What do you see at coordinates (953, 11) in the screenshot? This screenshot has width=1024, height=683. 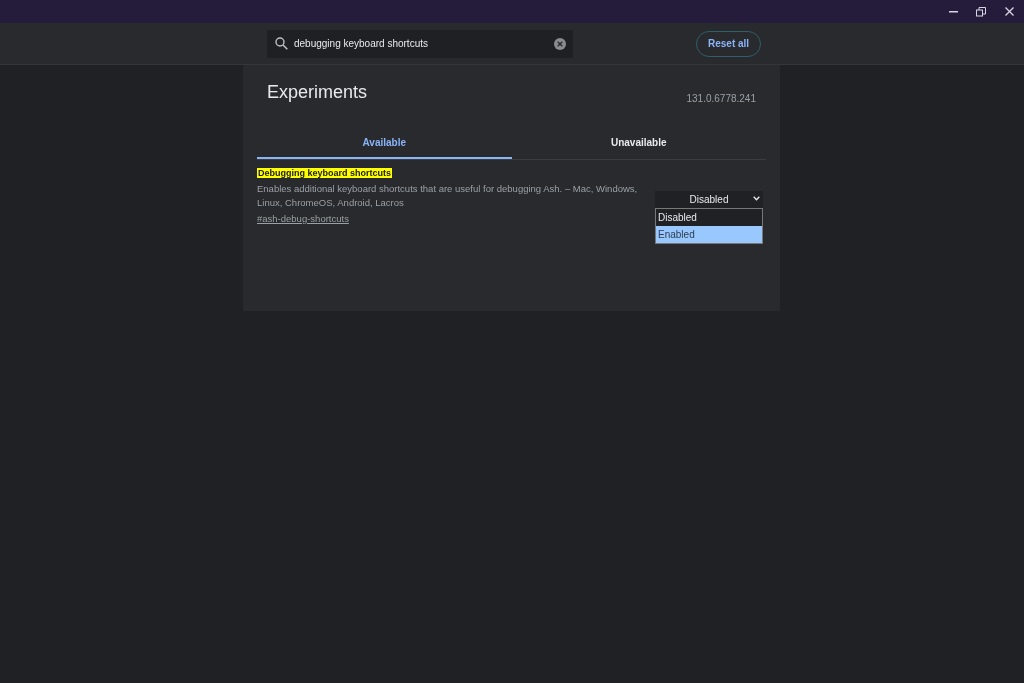 I see `minimize-icon` at bounding box center [953, 11].